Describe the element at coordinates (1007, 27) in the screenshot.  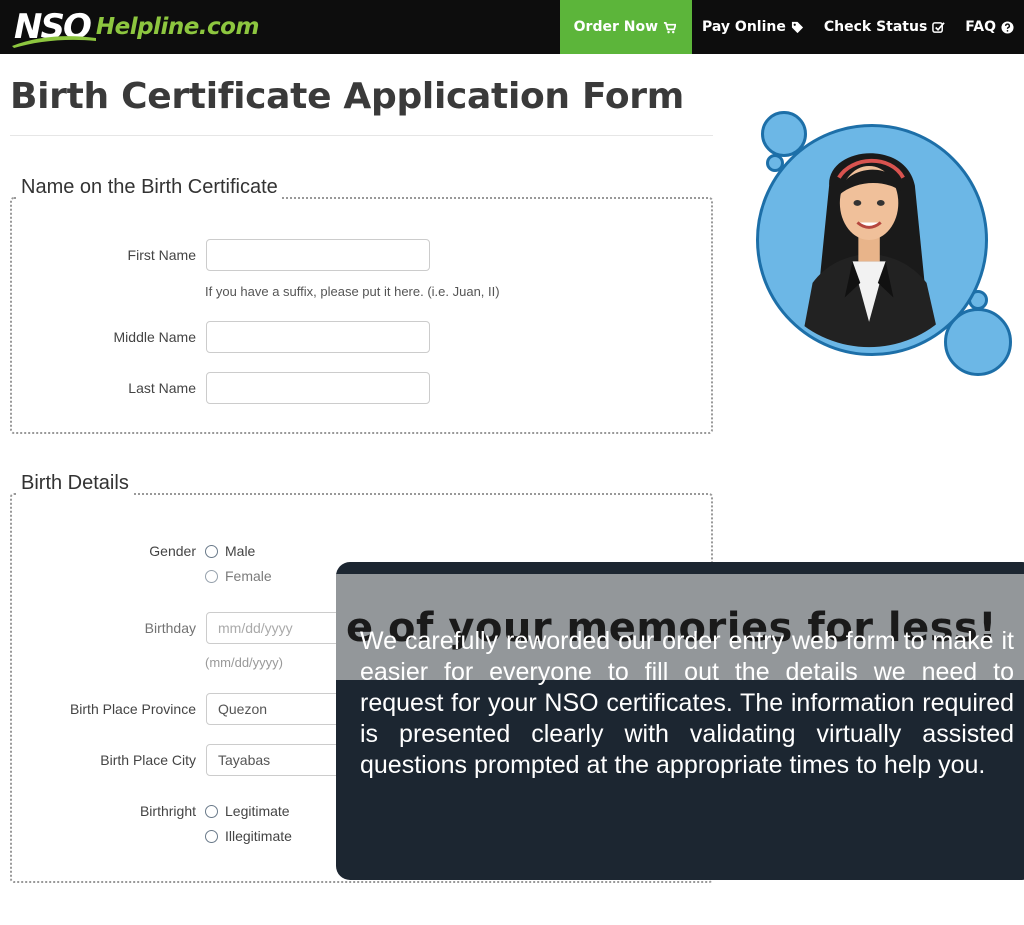
I see `question-circle-icon` at that location.